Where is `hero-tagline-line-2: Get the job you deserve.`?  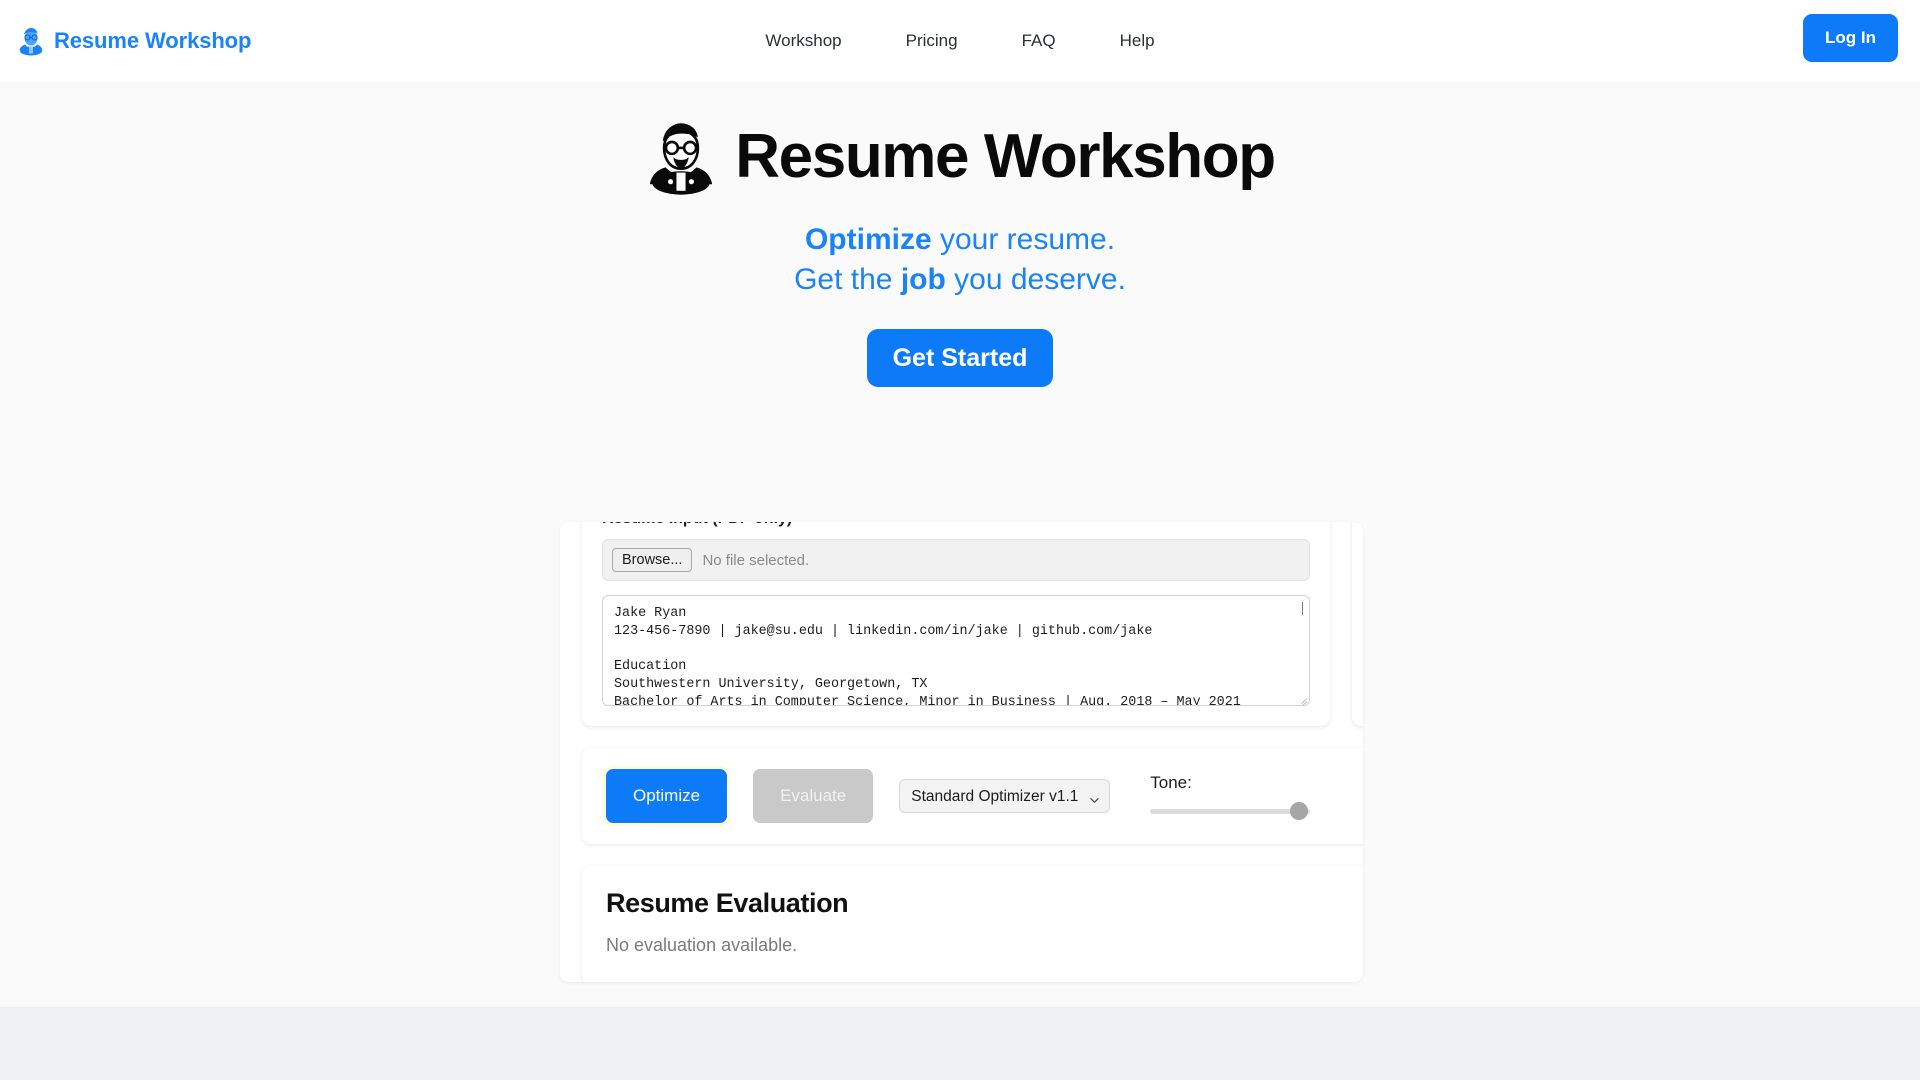 hero-tagline-line-2: Get the job you deserve. is located at coordinates (960, 280).